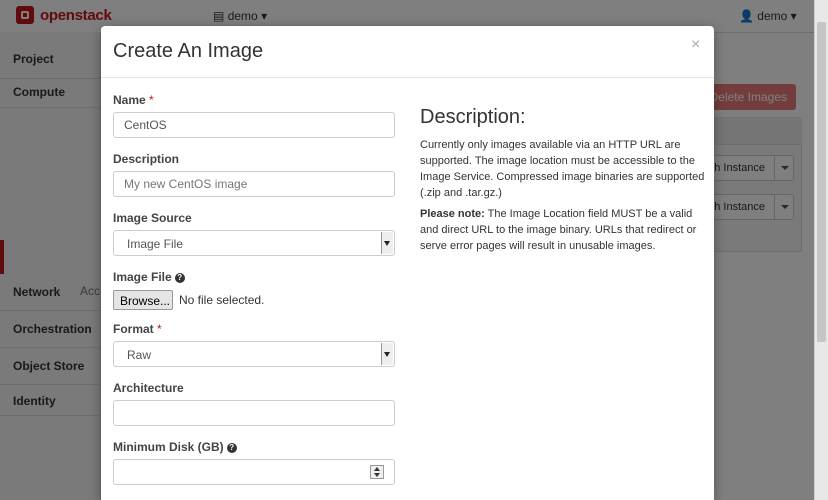  I want to click on image-file-label: Image File?, so click(149, 277).